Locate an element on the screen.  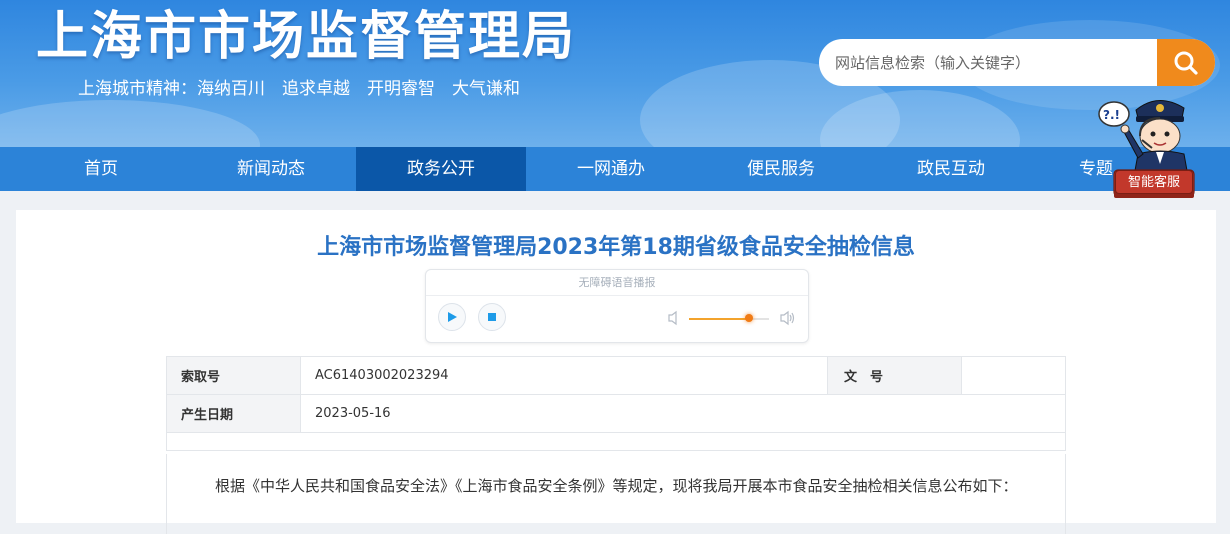
site-title: 上海市市场监督管理局 is located at coordinates (306, 37).